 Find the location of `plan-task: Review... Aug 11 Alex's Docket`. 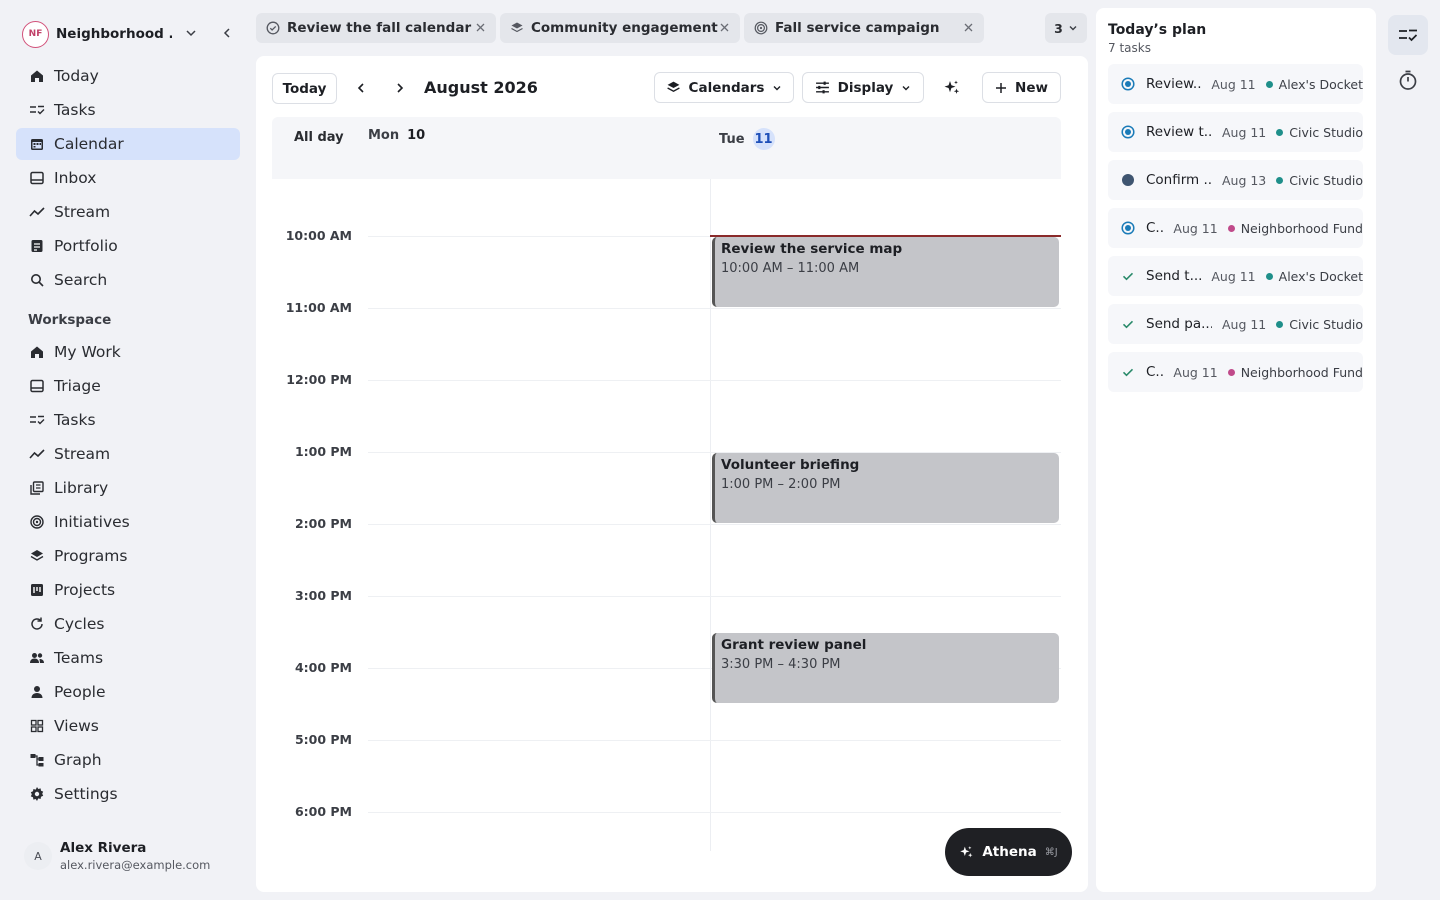

plan-task: Review... Aug 11 Alex's Docket is located at coordinates (1235, 84).